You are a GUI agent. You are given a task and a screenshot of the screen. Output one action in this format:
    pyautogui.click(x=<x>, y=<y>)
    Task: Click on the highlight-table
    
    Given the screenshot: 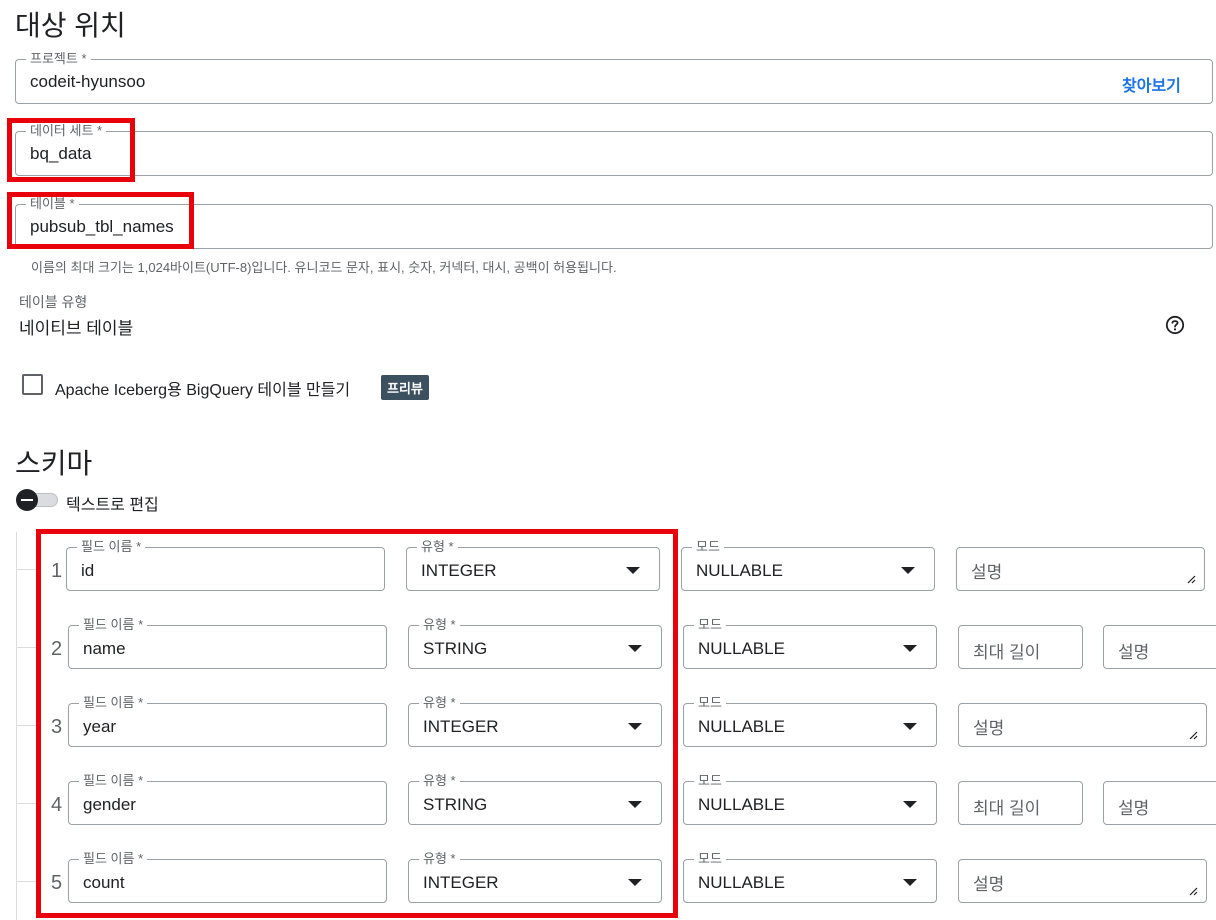 What is the action you would take?
    pyautogui.click(x=100, y=220)
    